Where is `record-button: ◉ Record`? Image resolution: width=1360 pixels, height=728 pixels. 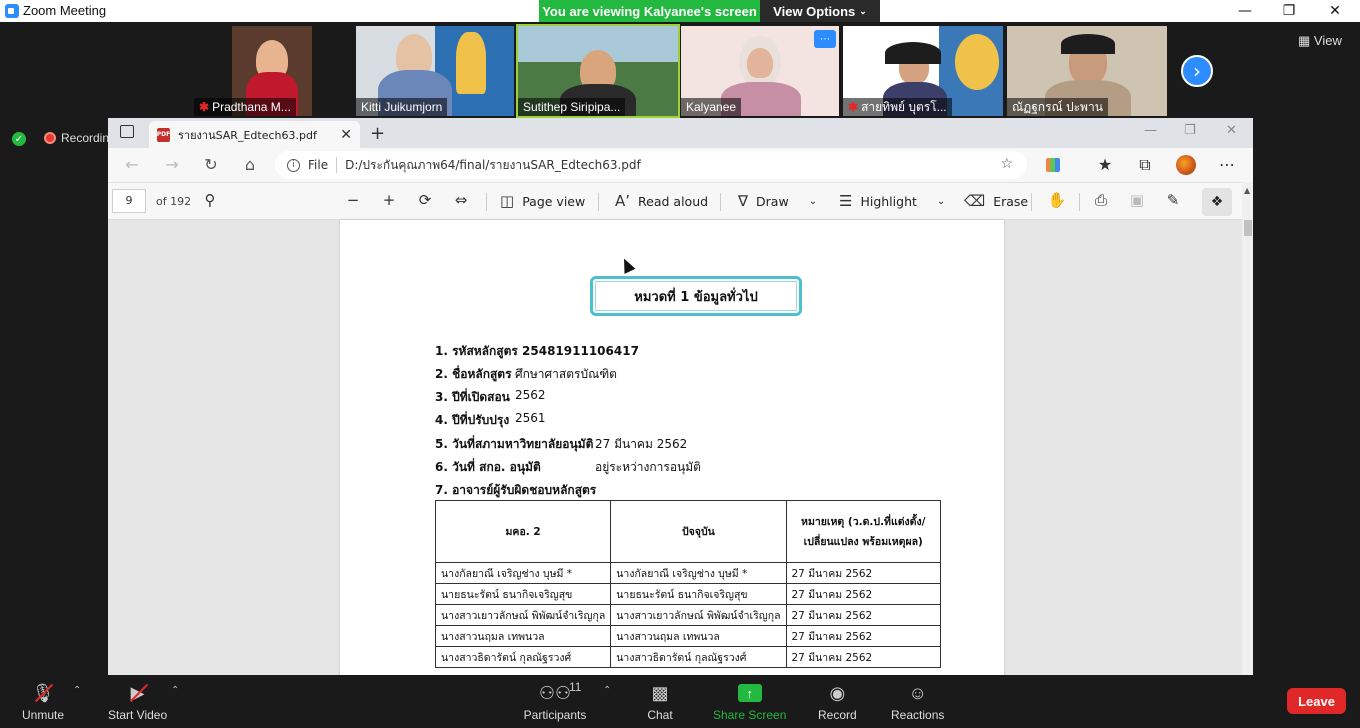
record-button: ◉ Record is located at coordinates (837, 702).